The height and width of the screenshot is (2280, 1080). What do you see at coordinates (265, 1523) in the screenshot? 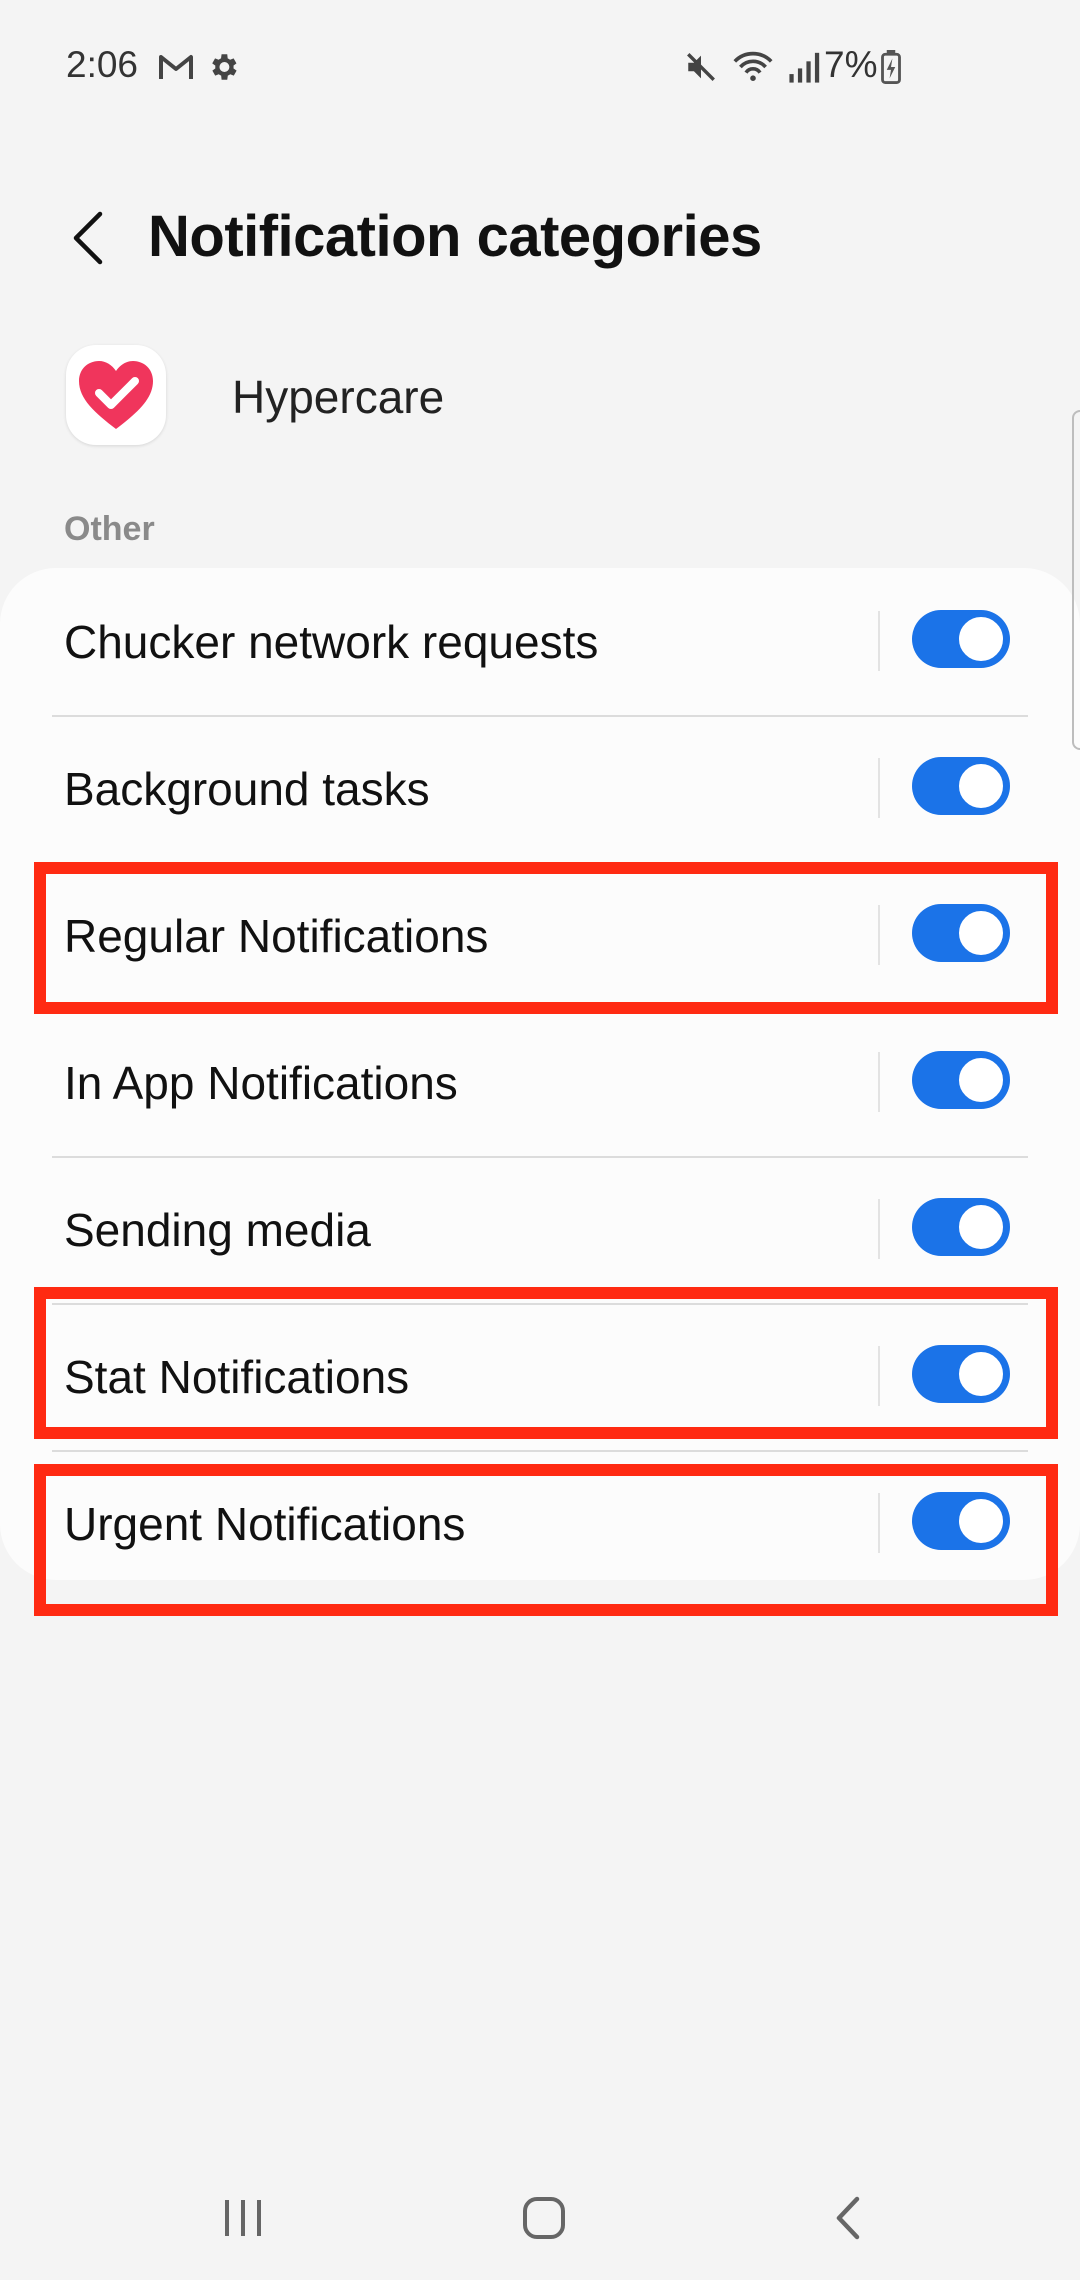
I see `category-label: Urgent Notifications` at bounding box center [265, 1523].